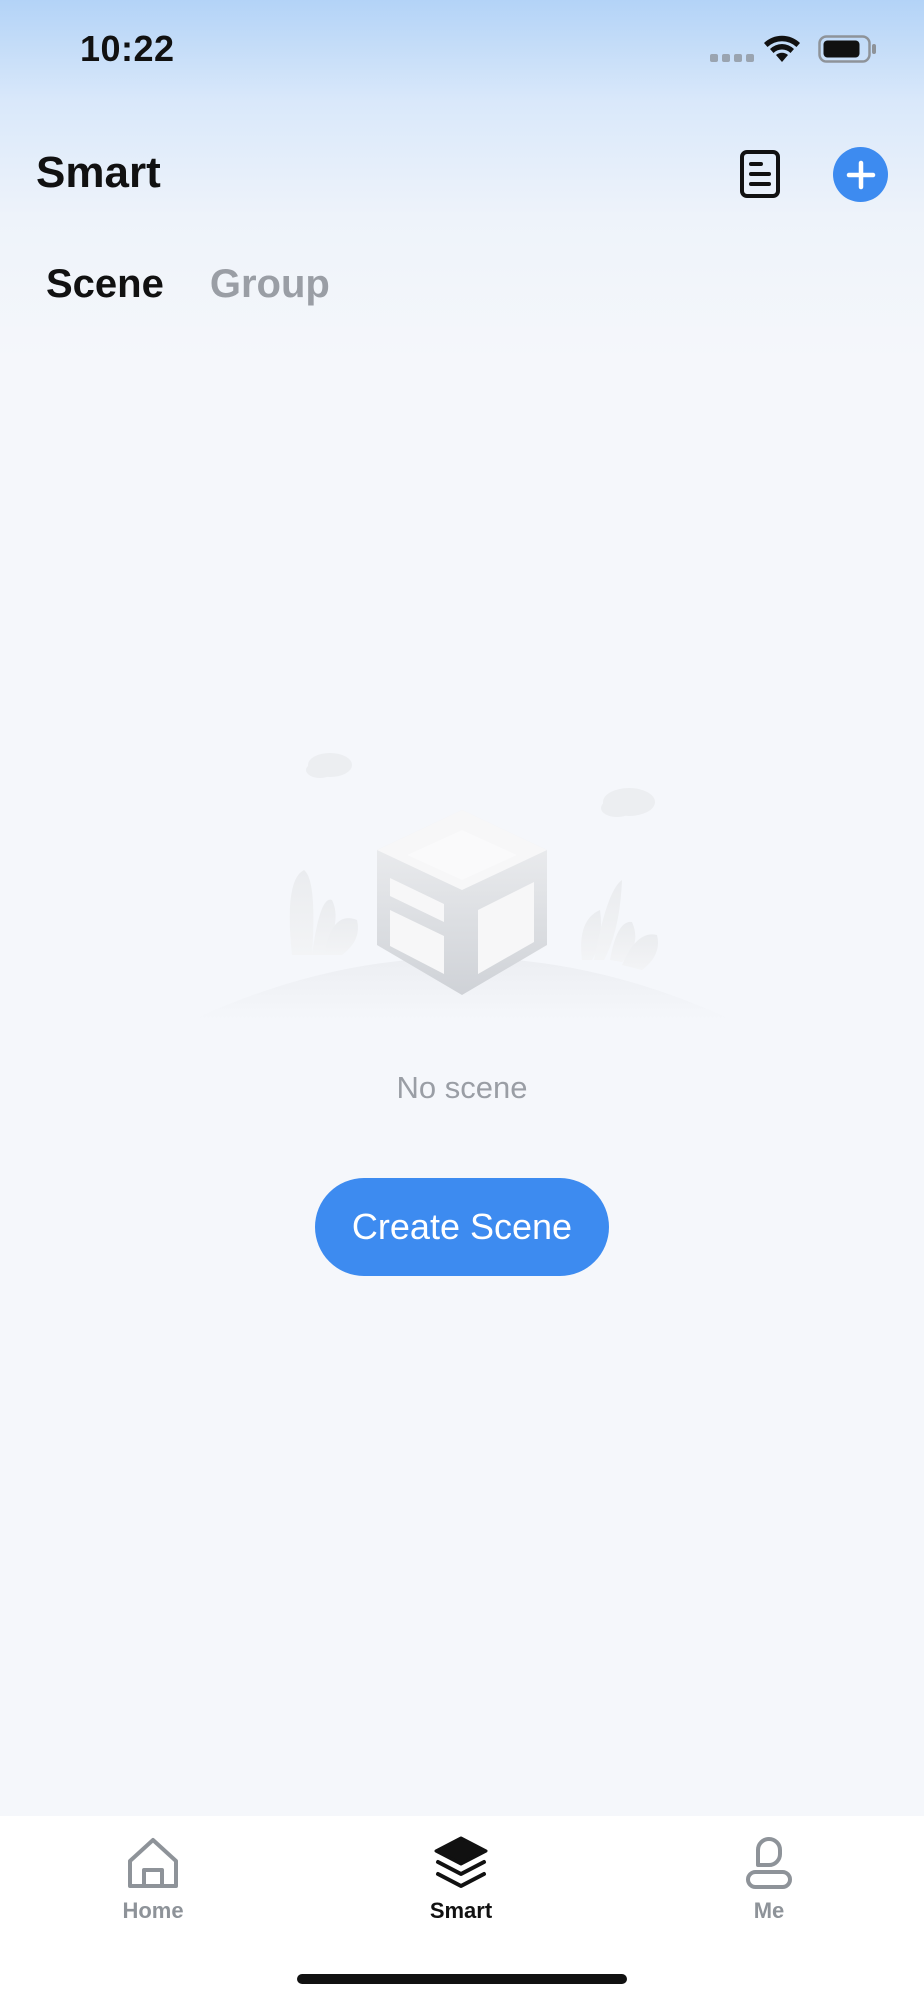  What do you see at coordinates (461, 1862) in the screenshot?
I see `layers-icon` at bounding box center [461, 1862].